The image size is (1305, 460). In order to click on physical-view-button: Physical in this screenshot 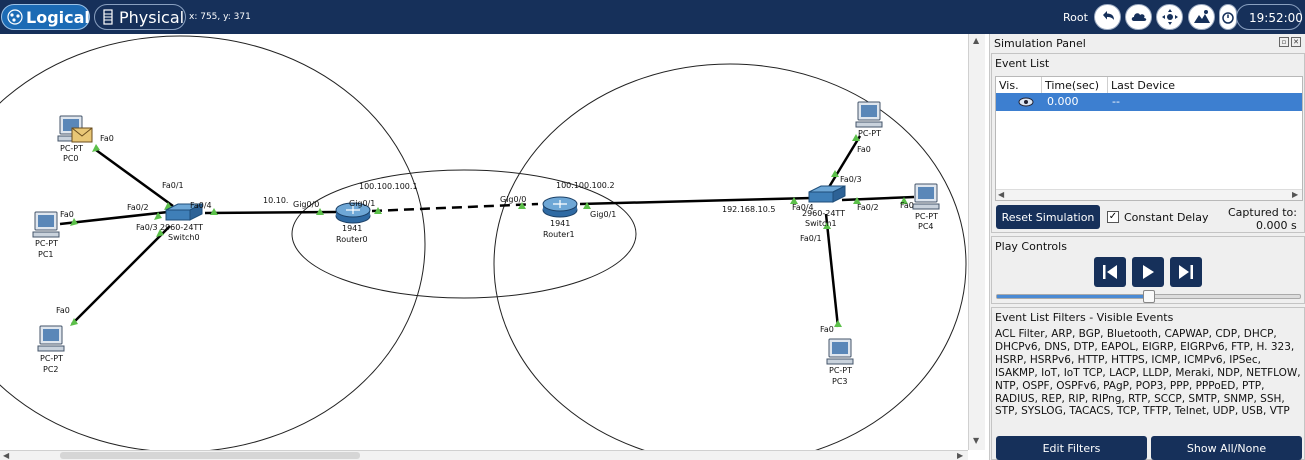, I will do `click(140, 17)`.